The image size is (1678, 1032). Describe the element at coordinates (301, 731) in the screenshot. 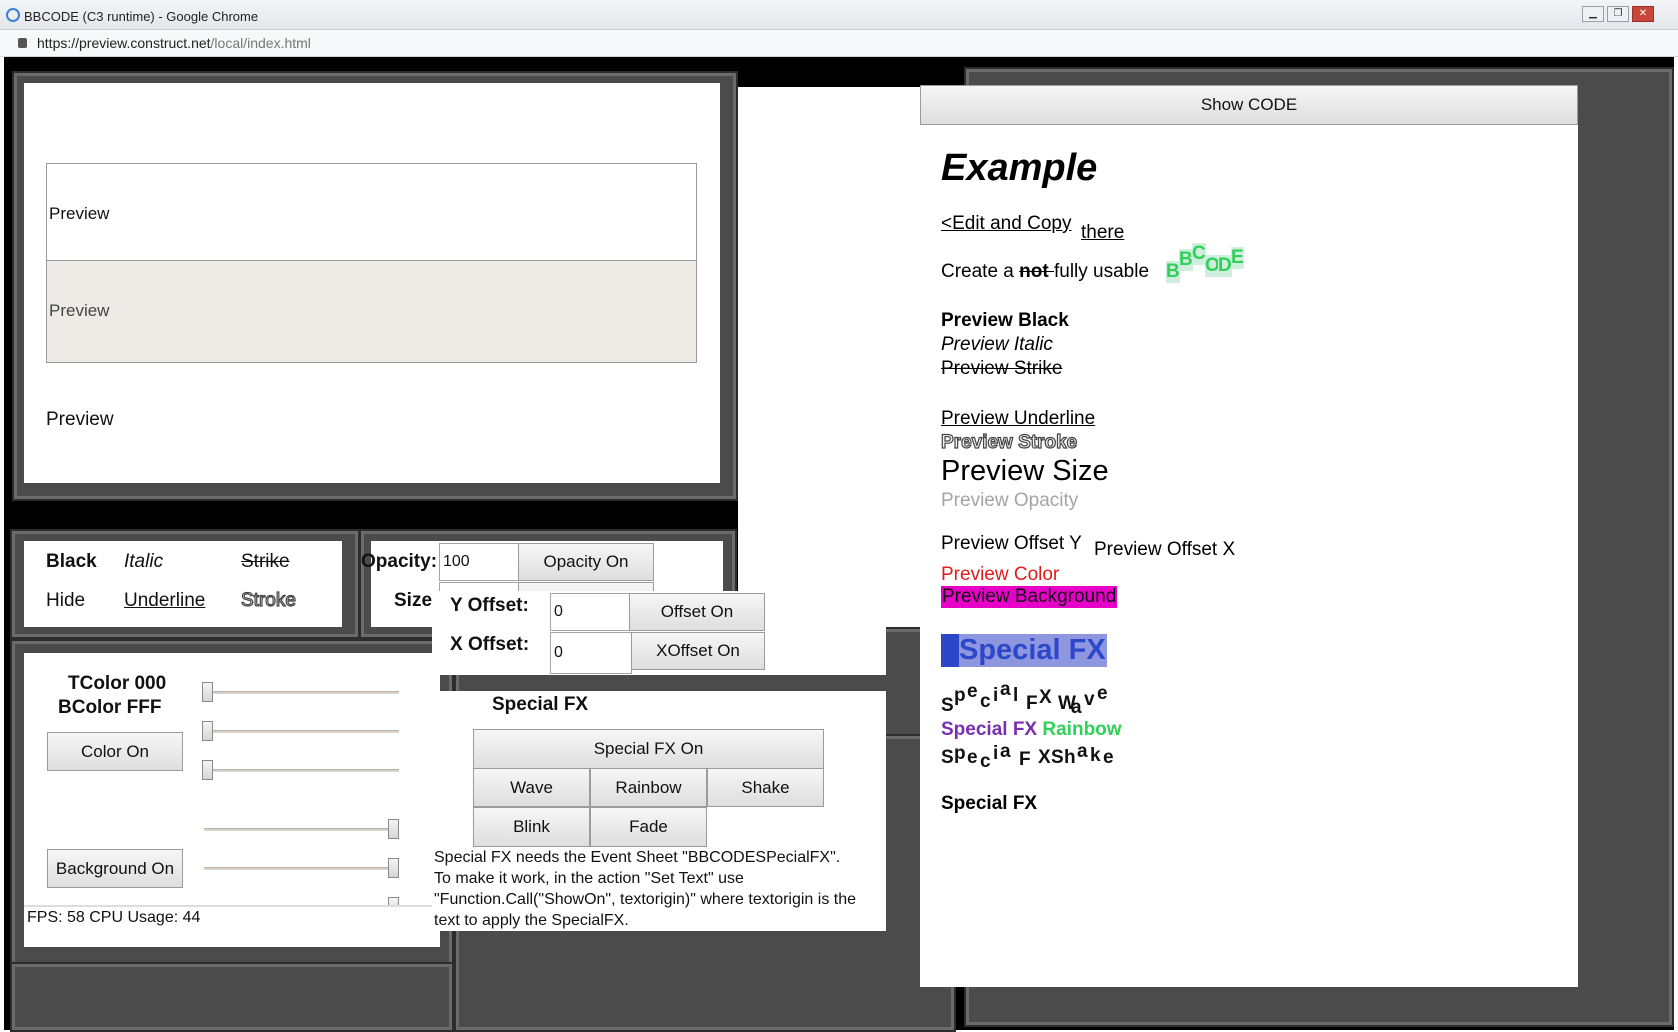

I see `text-green-slider-track` at that location.